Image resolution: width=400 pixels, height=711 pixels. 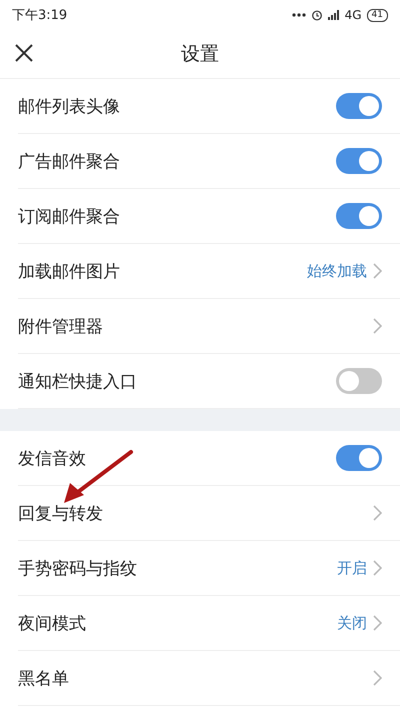 I want to click on setting-label: 邮件列表头像, so click(x=69, y=107).